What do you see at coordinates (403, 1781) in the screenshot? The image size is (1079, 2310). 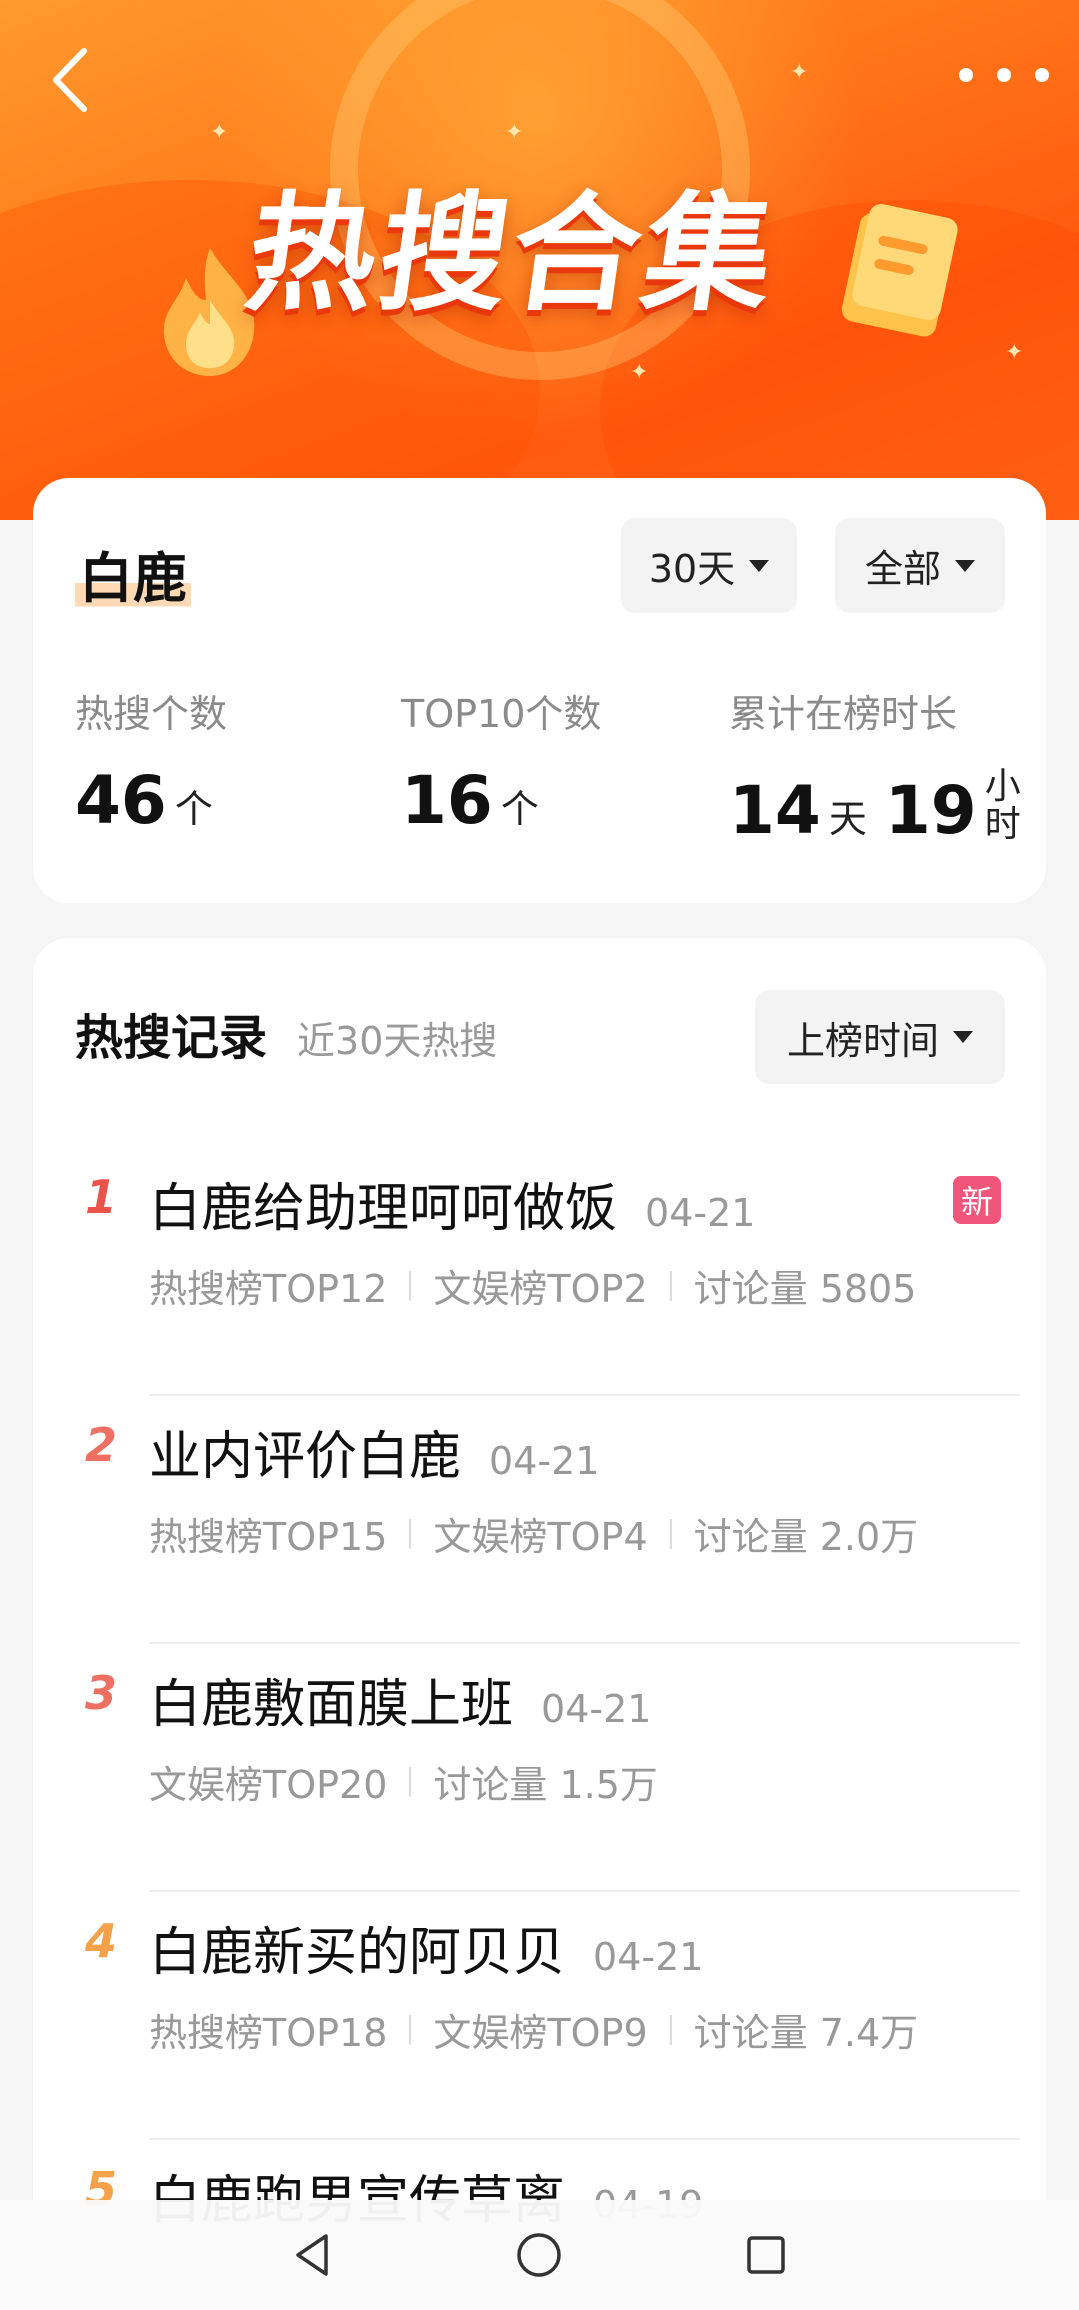 I see `topic-meta: 文娱榜TOP20 讨论量 1.5万` at bounding box center [403, 1781].